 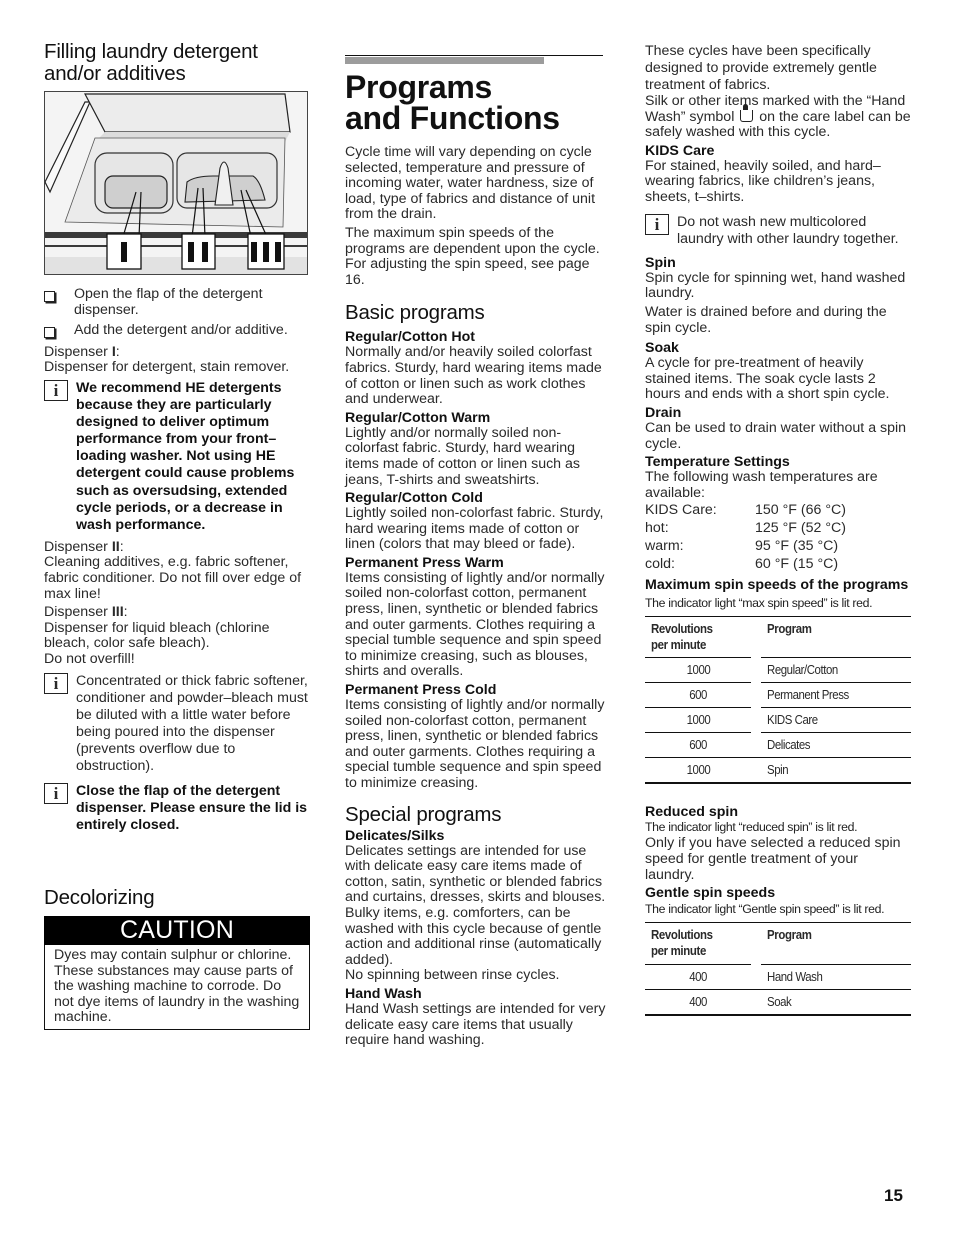 I want to click on temp-label: KIDS Care:, so click(x=681, y=510).